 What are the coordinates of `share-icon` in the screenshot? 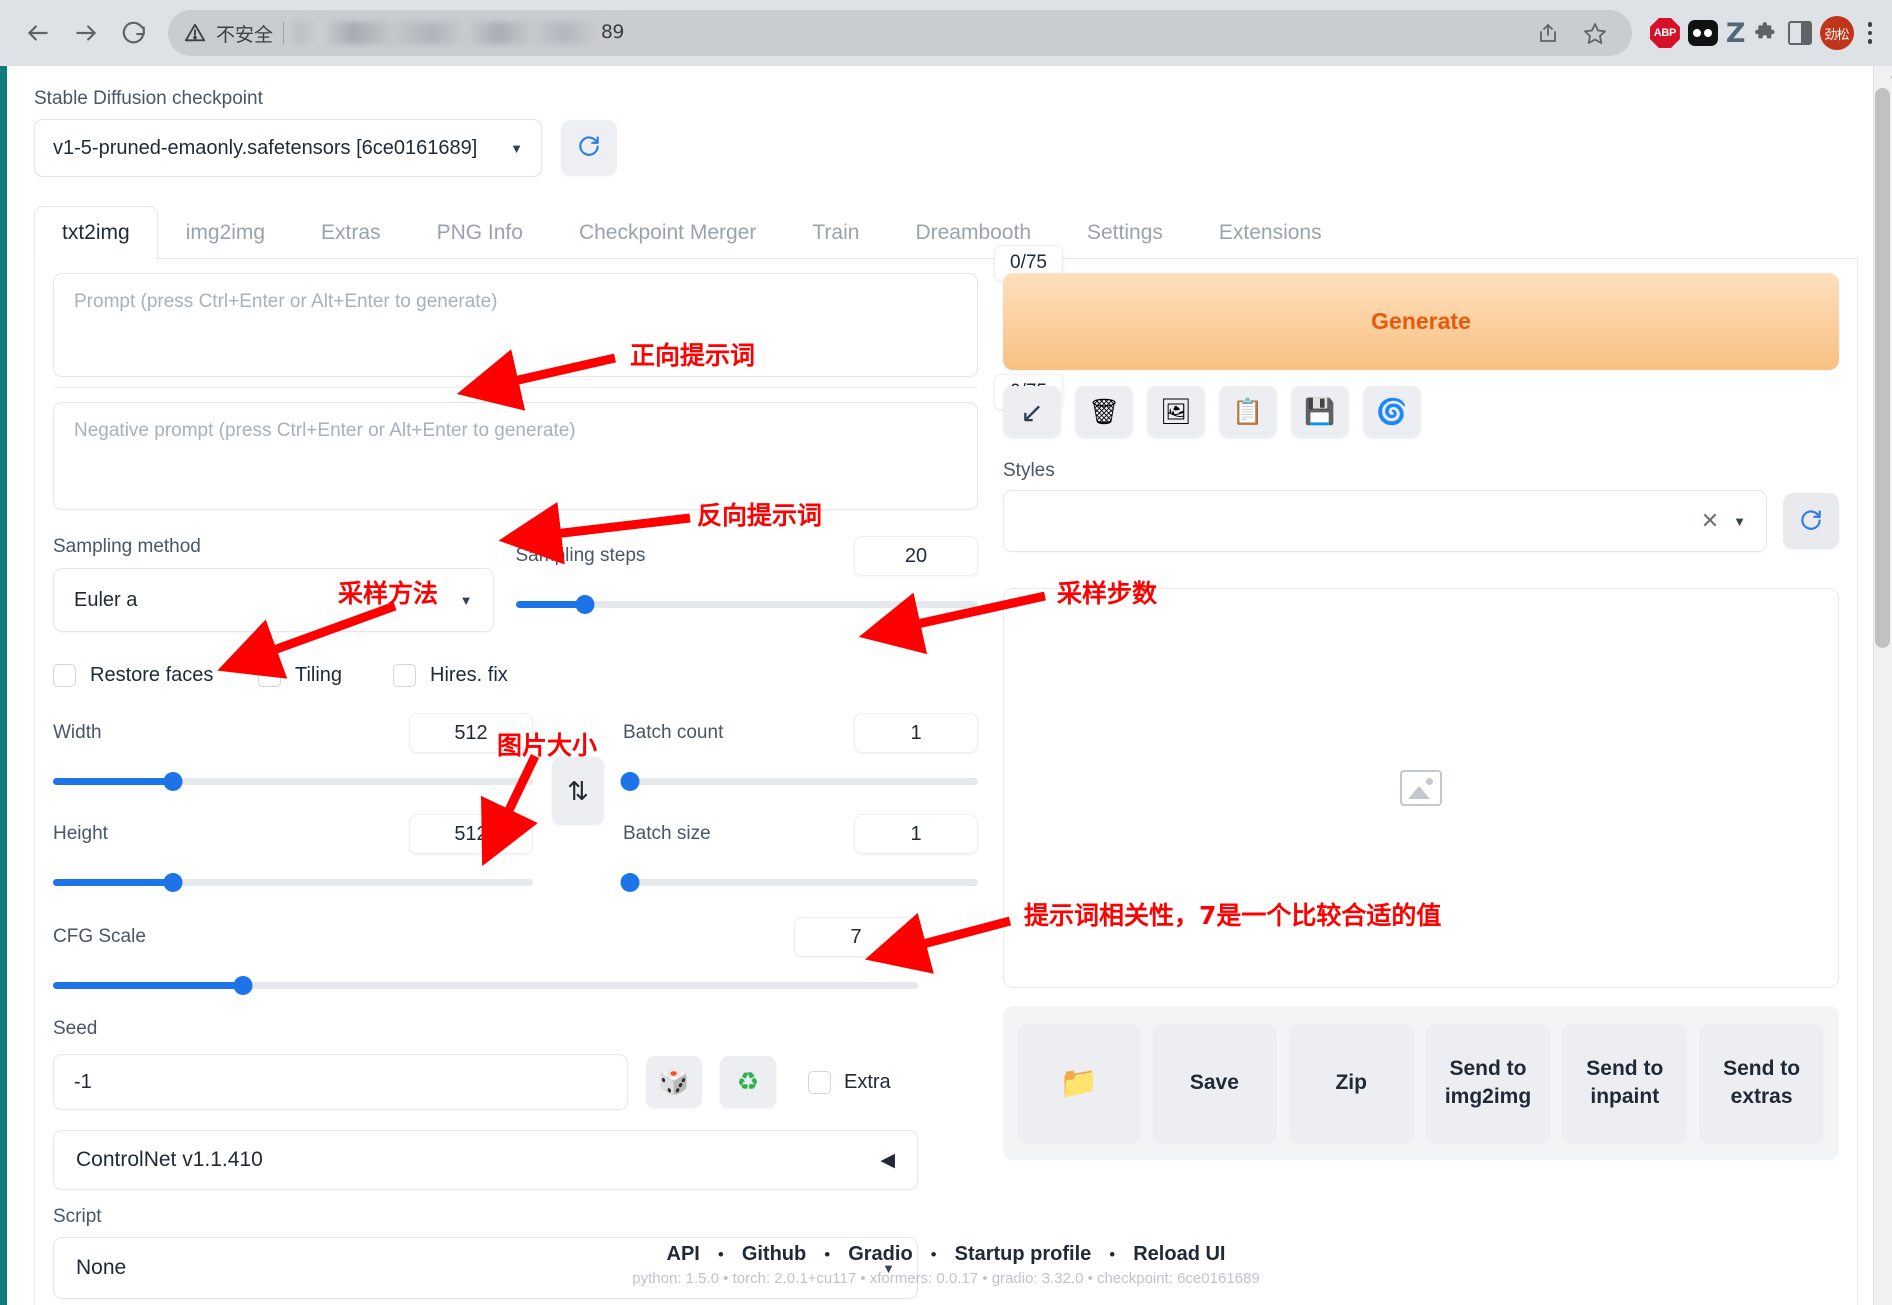 It's located at (1549, 33).